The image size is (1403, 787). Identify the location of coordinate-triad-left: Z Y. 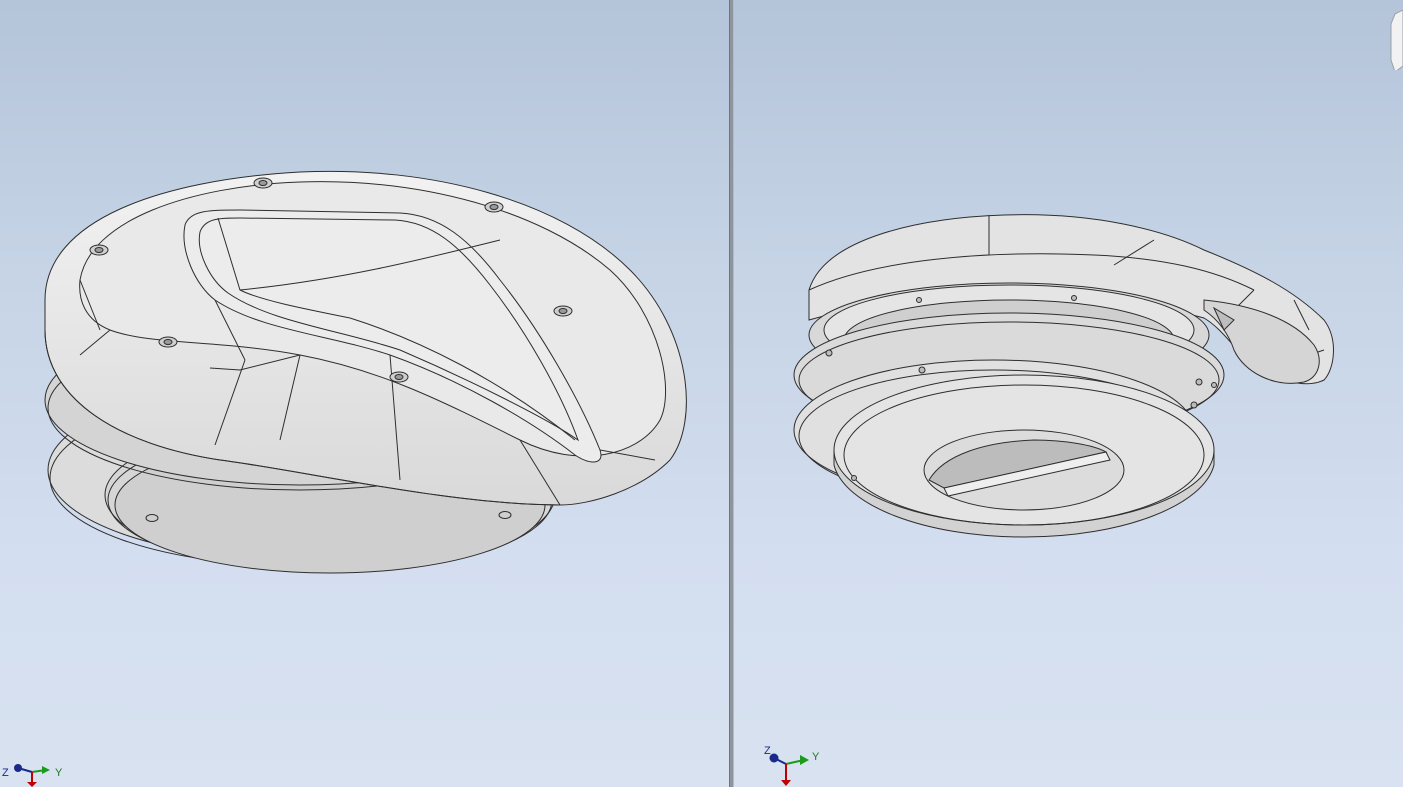
(37, 772).